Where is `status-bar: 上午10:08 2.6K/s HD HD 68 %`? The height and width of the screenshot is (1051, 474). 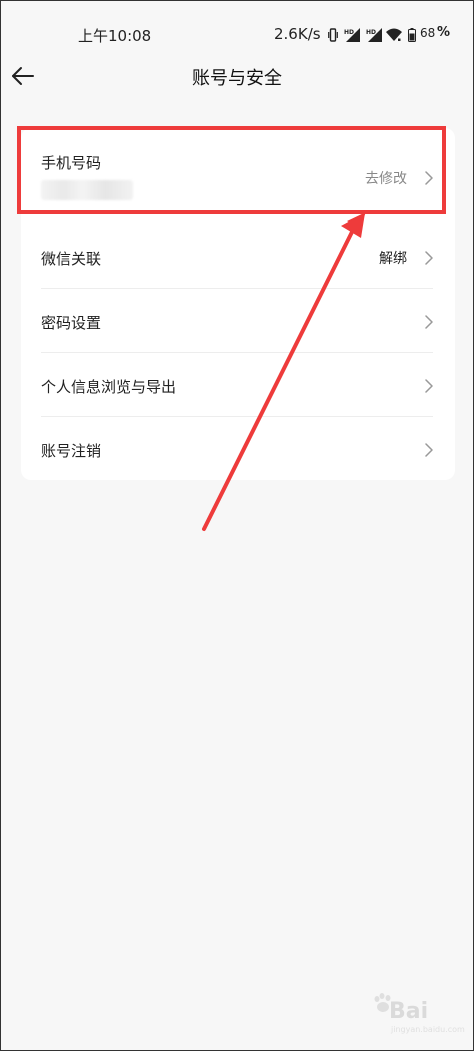 status-bar: 上午10:08 2.6K/s HD HD 68 % is located at coordinates (237, 26).